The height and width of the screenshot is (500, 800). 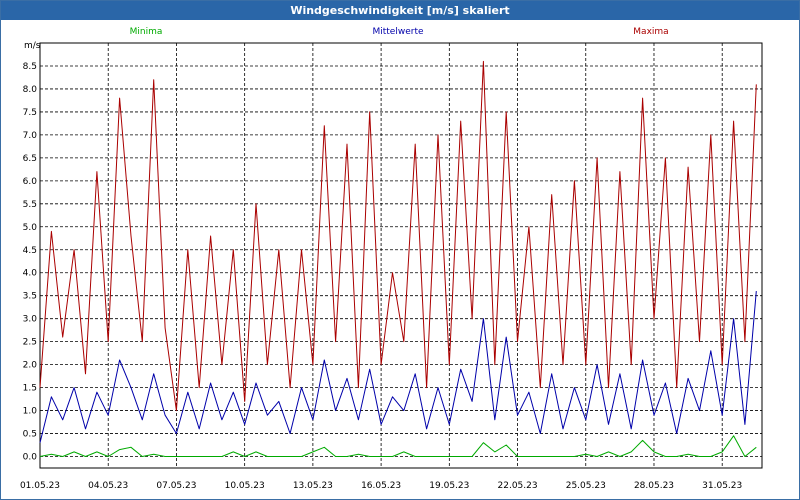 What do you see at coordinates (518, 486) in the screenshot?
I see `x-tick-label: 22.05.23` at bounding box center [518, 486].